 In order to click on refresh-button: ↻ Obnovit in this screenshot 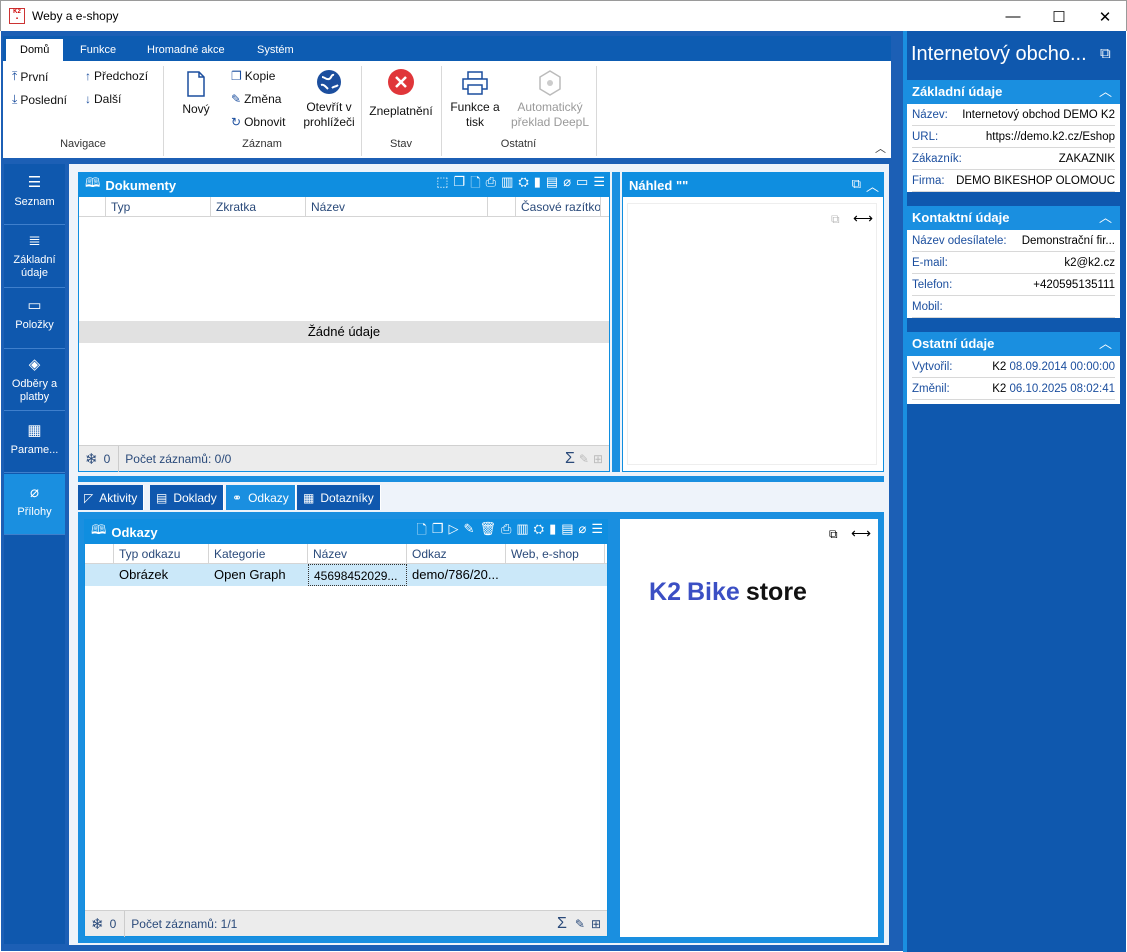, I will do `click(258, 122)`.